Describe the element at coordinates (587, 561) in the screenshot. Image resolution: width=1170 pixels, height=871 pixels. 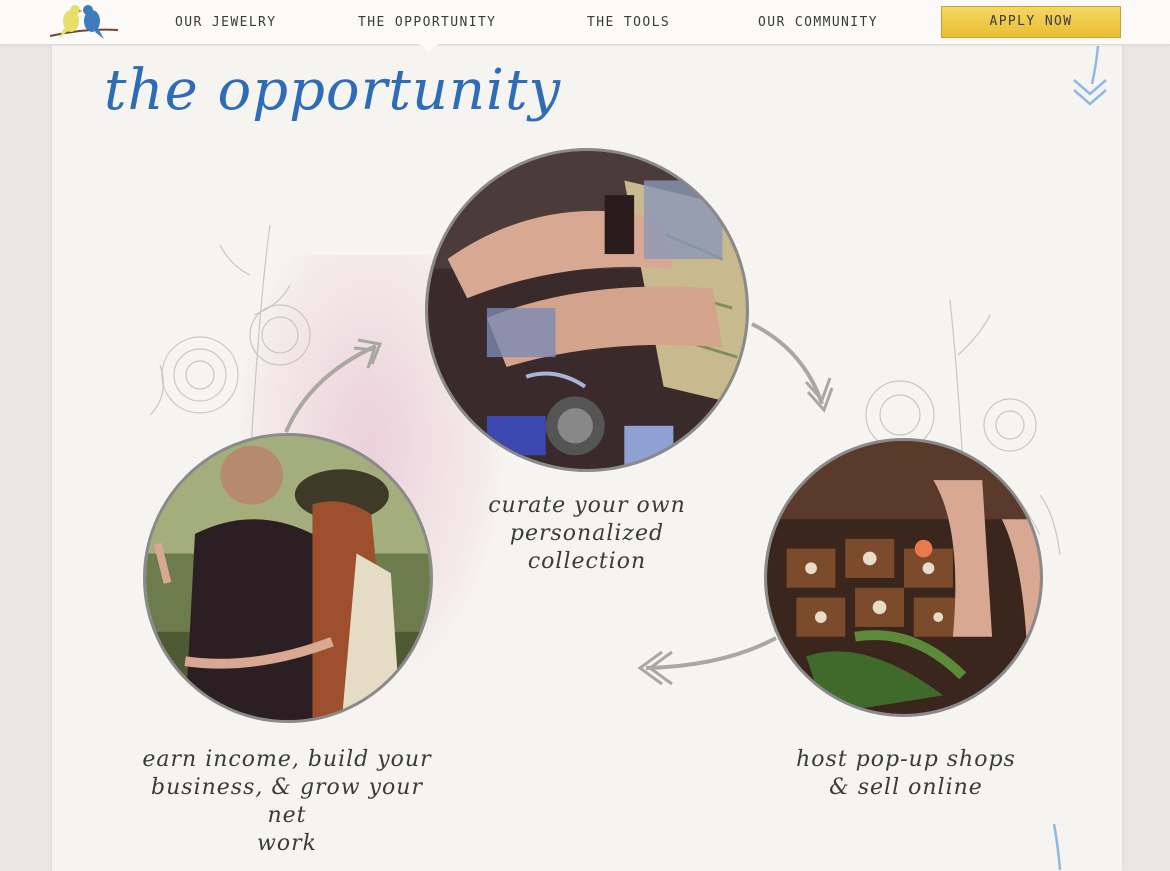
I see `caption-line: collection` at that location.